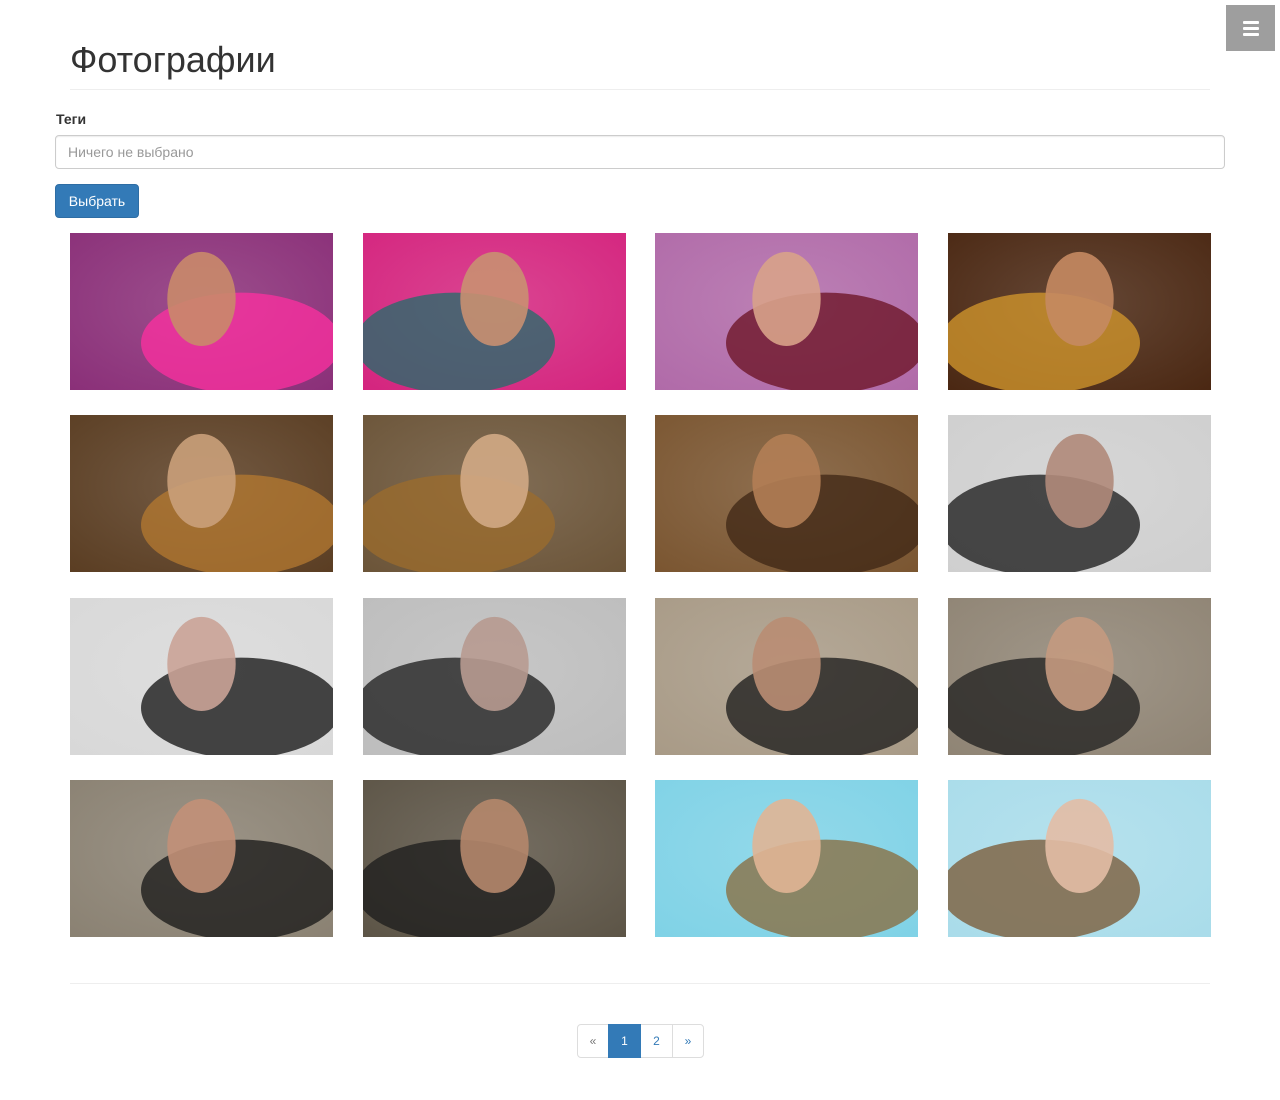  I want to click on divider, so click(640, 983).